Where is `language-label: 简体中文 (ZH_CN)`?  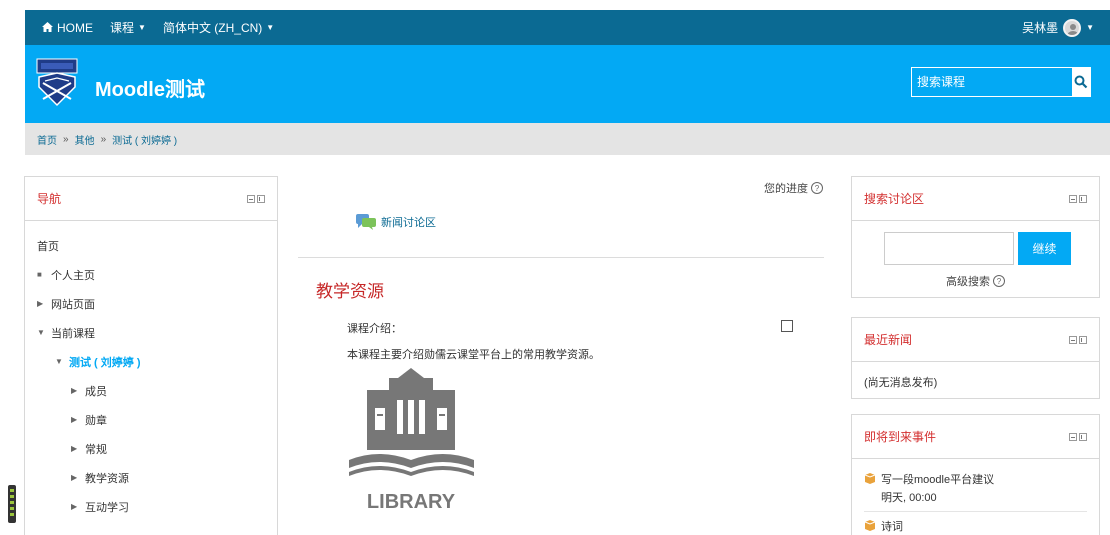 language-label: 简体中文 (ZH_CN) is located at coordinates (212, 28).